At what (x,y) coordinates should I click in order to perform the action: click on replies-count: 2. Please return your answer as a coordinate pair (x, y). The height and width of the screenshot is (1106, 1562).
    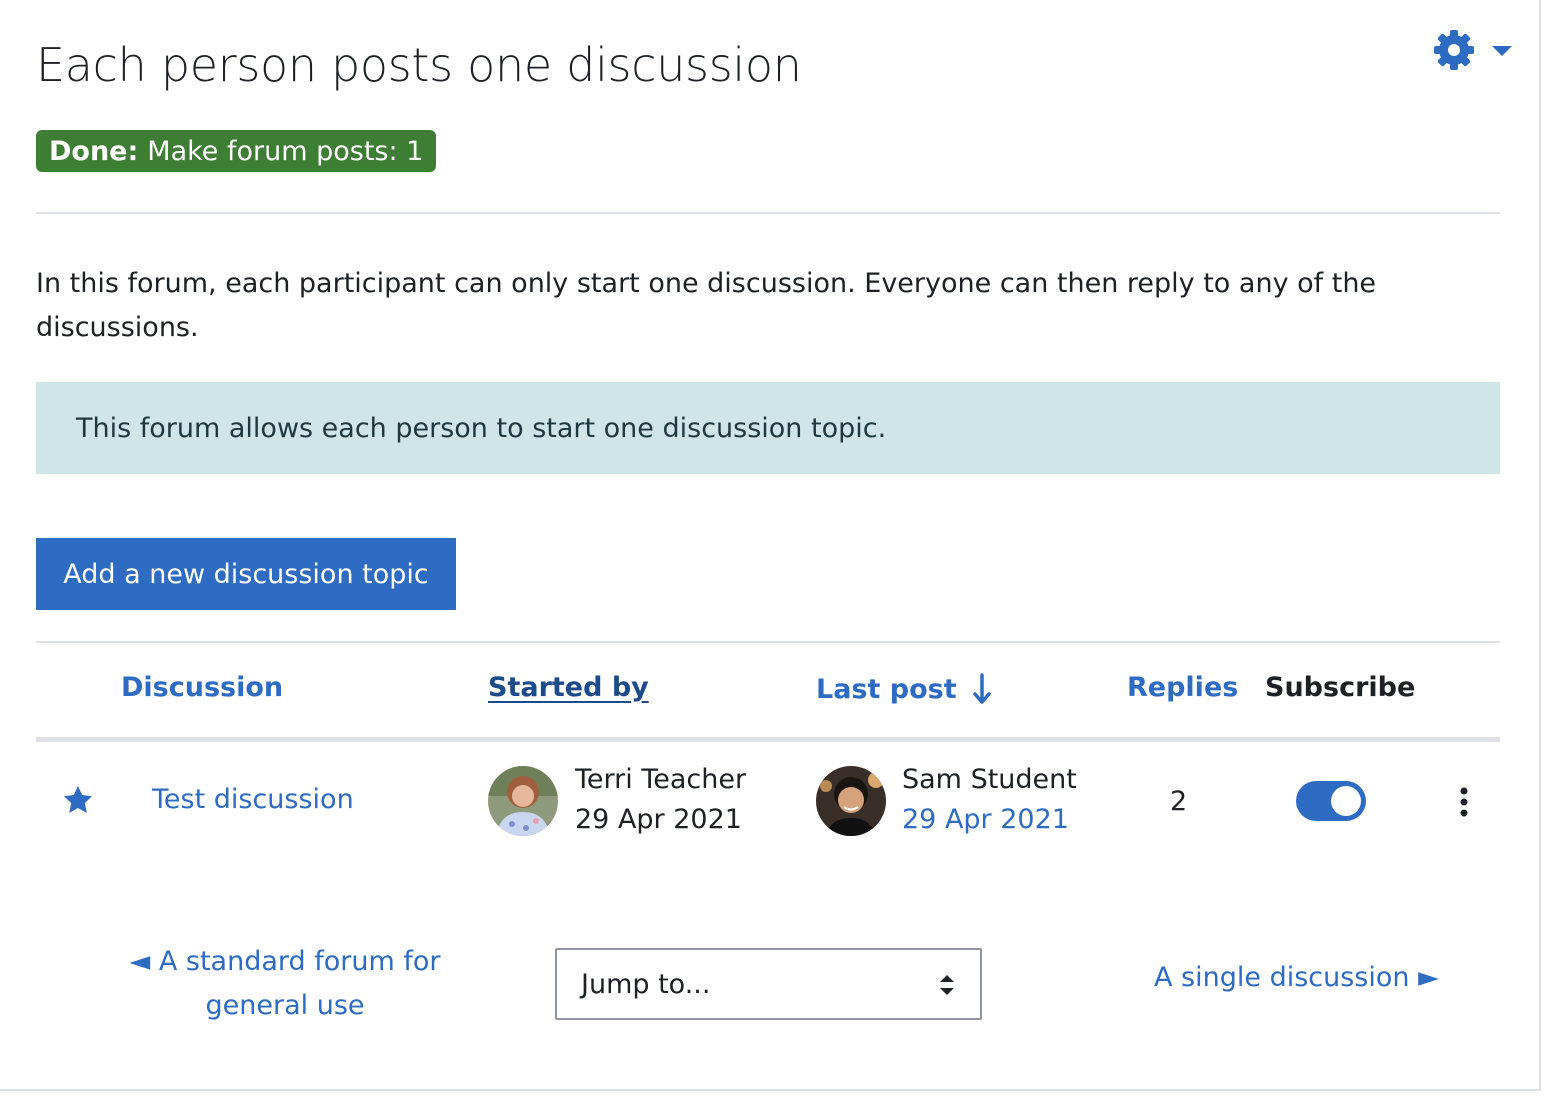
    Looking at the image, I should click on (1178, 801).